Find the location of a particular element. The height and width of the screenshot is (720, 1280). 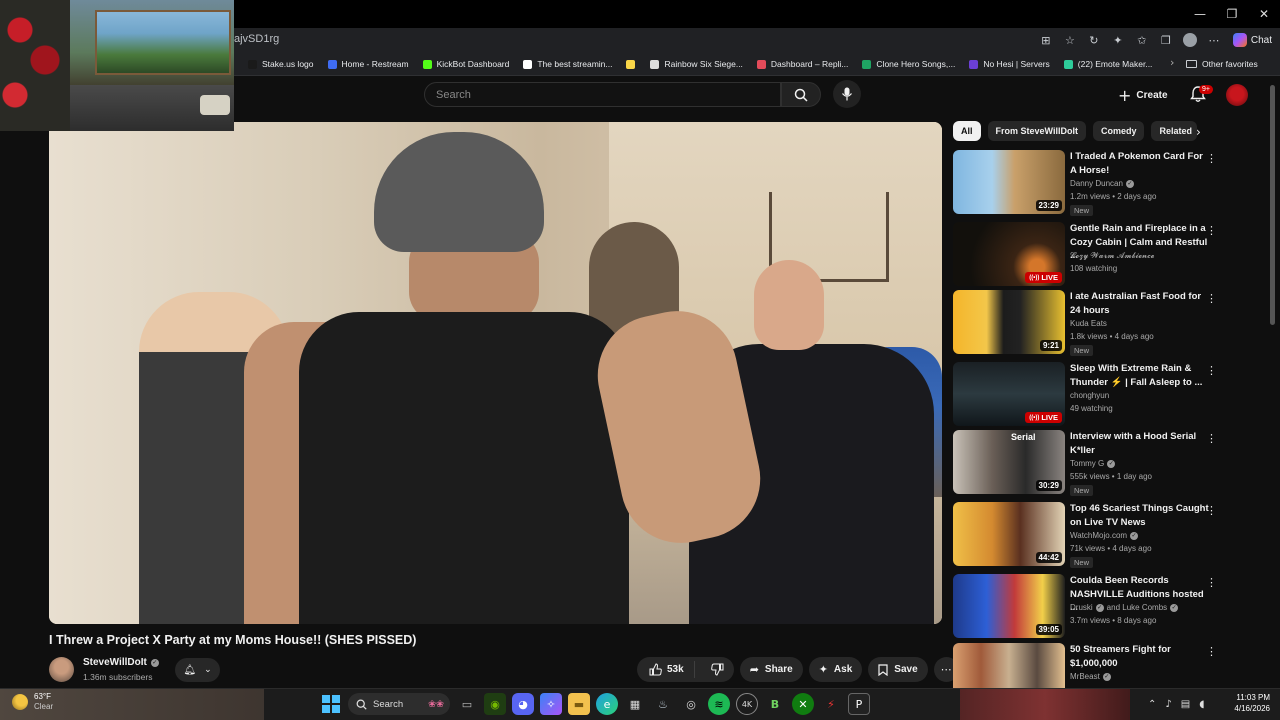

ask-button: ✦ Ask is located at coordinates (835, 669).